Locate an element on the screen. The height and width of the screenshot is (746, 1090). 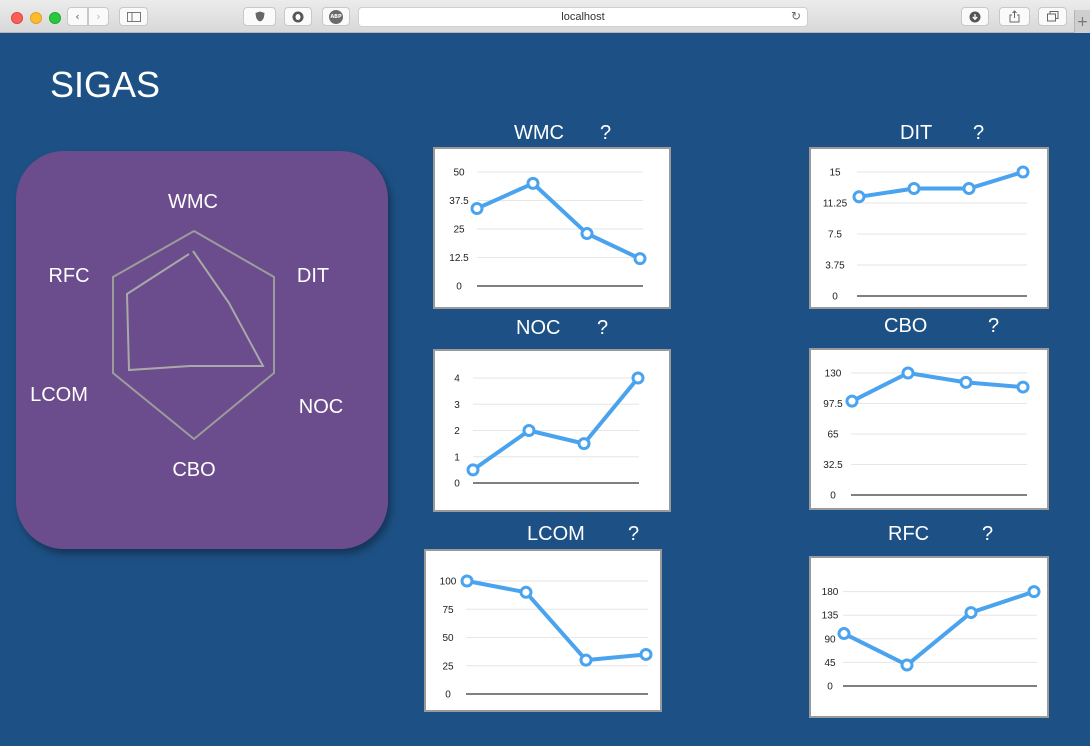
y-tick-label: 7.5 is located at coordinates (835, 235).